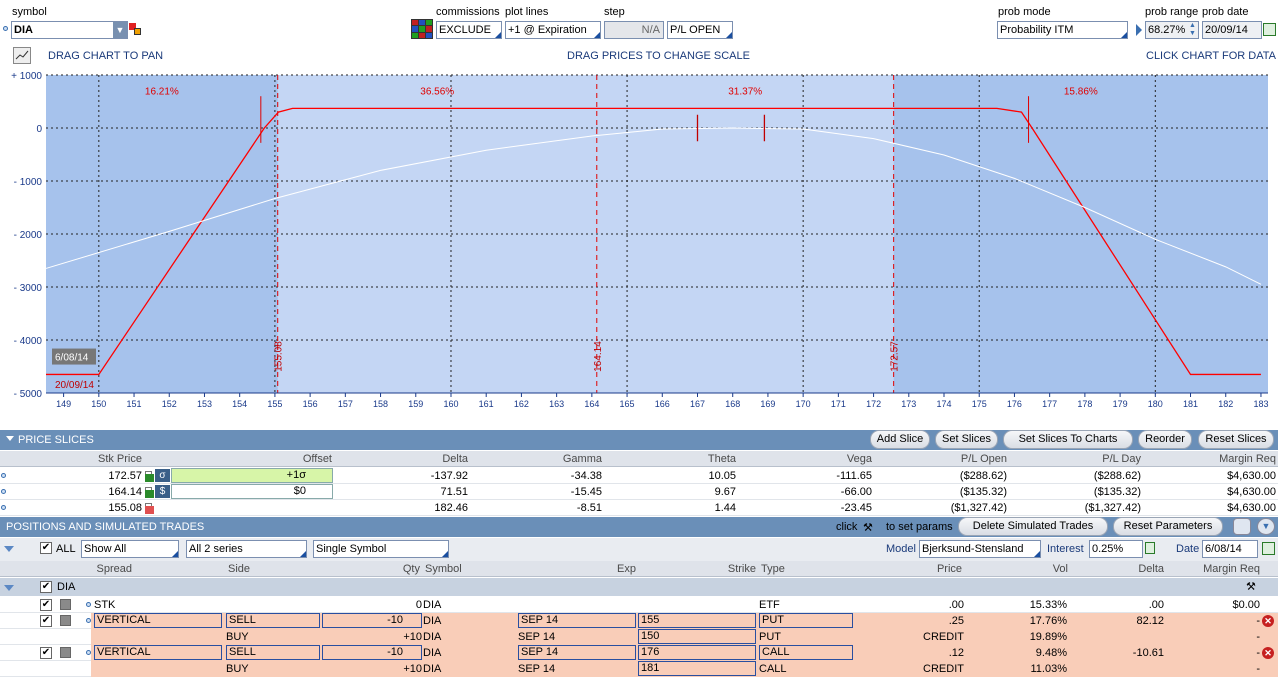 The width and height of the screenshot is (1278, 677). I want to click on set-slices-button: Set Slices, so click(966, 439).